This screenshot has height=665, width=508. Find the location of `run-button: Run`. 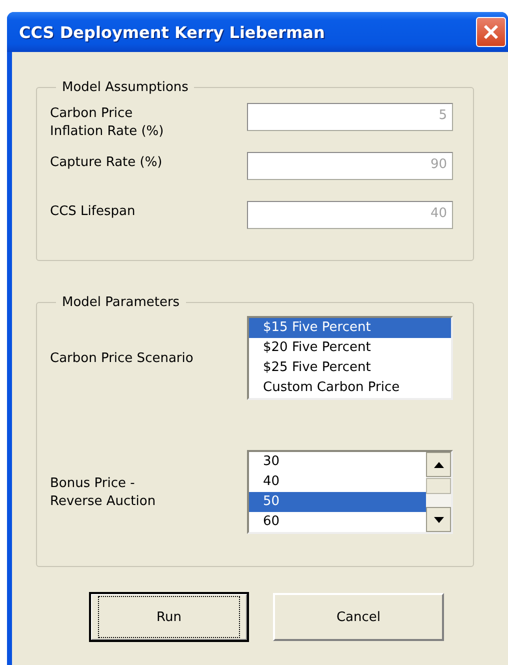

run-button: Run is located at coordinates (169, 617).